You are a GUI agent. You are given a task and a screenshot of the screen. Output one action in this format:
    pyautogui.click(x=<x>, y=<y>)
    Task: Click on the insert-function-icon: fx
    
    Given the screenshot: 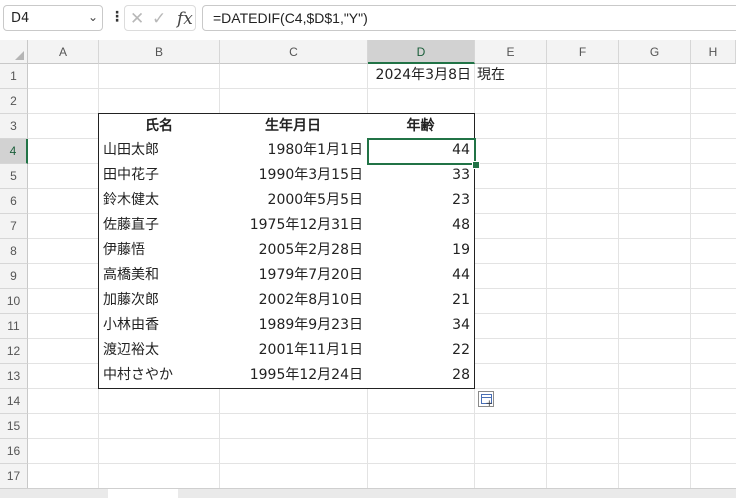 What is the action you would take?
    pyautogui.click(x=185, y=19)
    